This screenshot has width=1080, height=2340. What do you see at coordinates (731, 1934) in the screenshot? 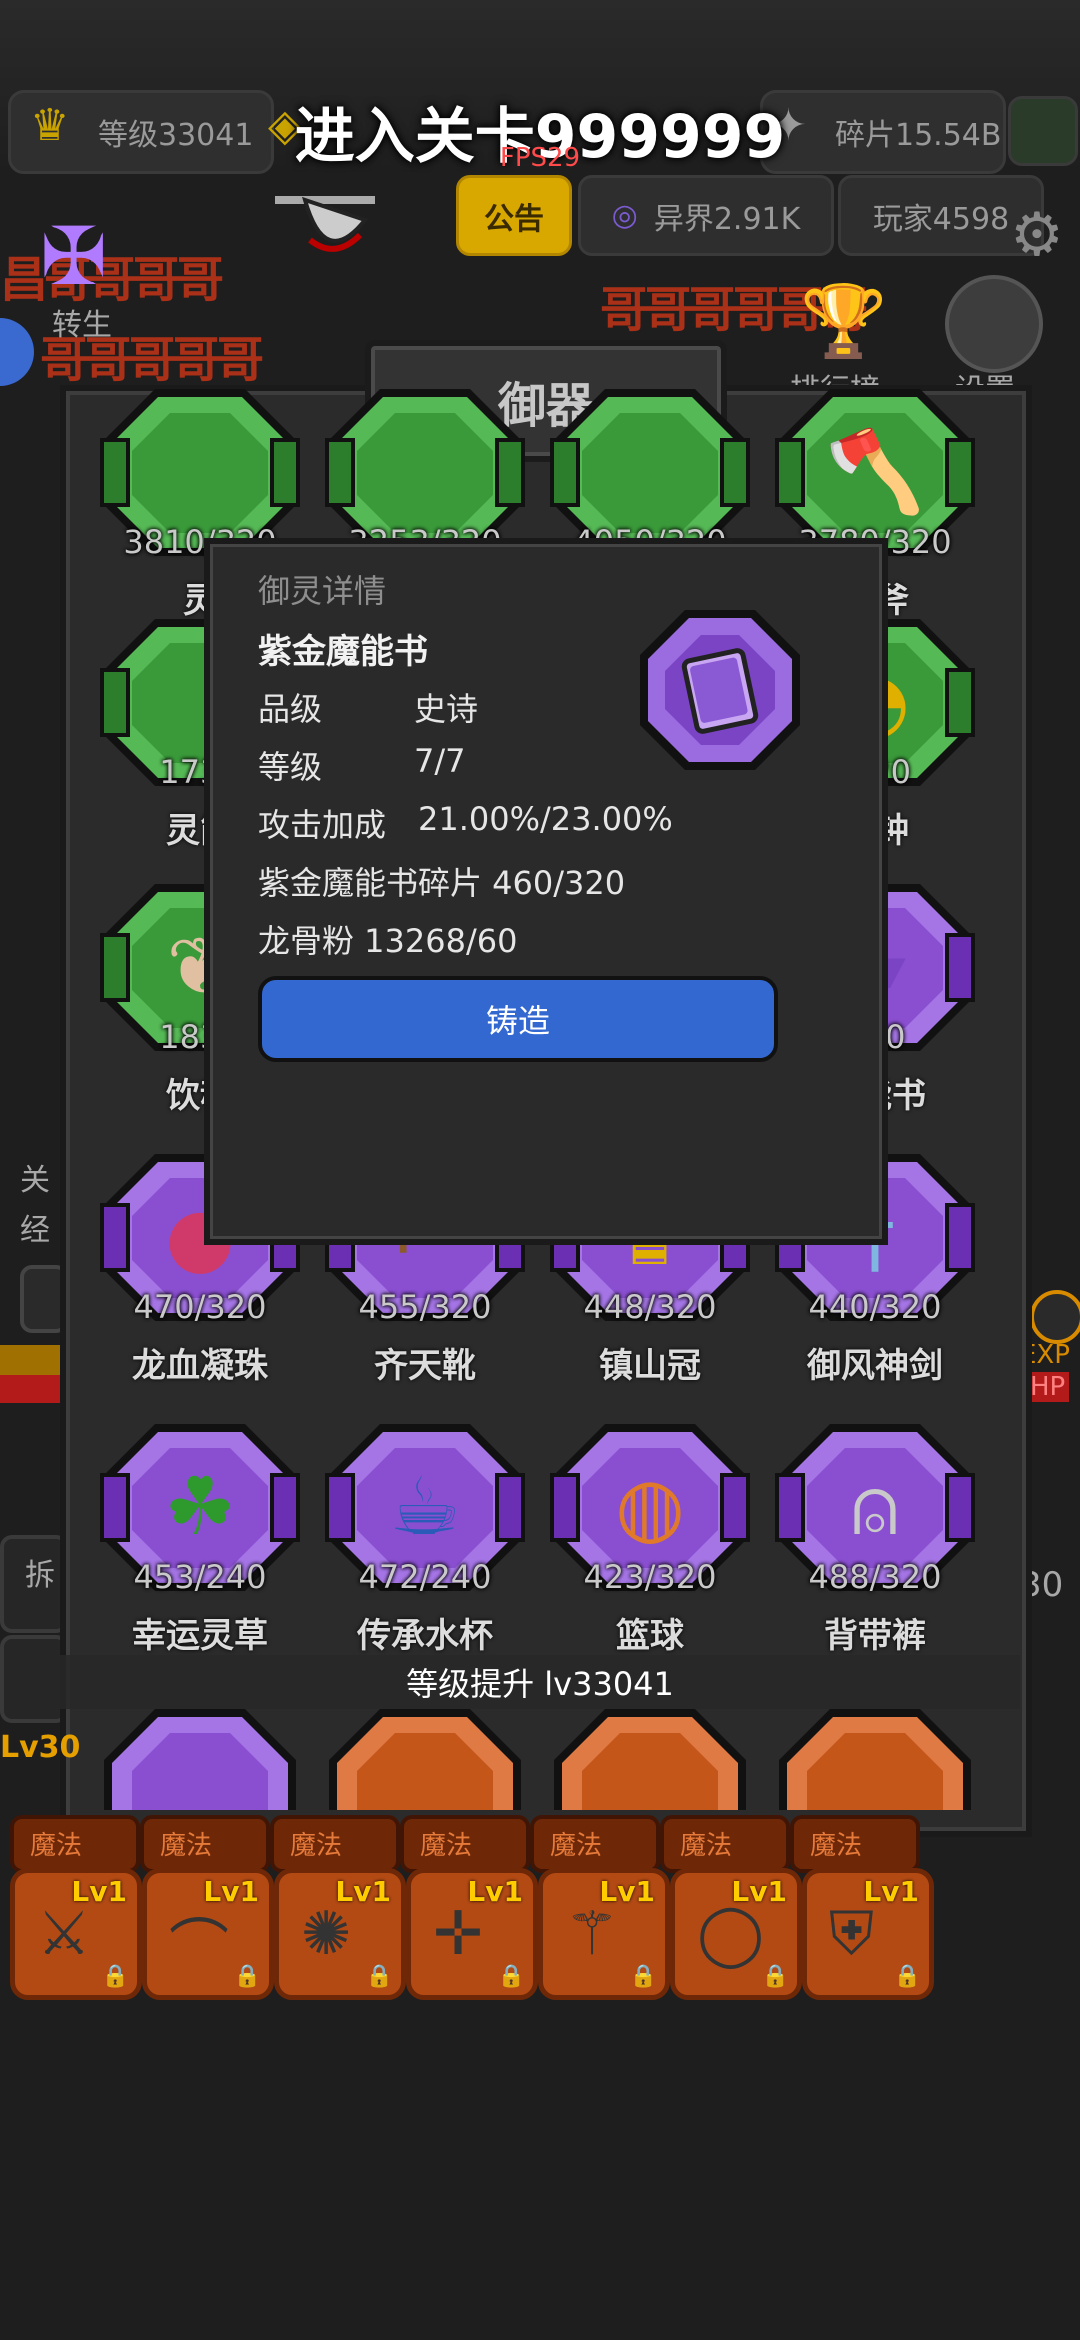
I see `ring-icon: ◯` at bounding box center [731, 1934].